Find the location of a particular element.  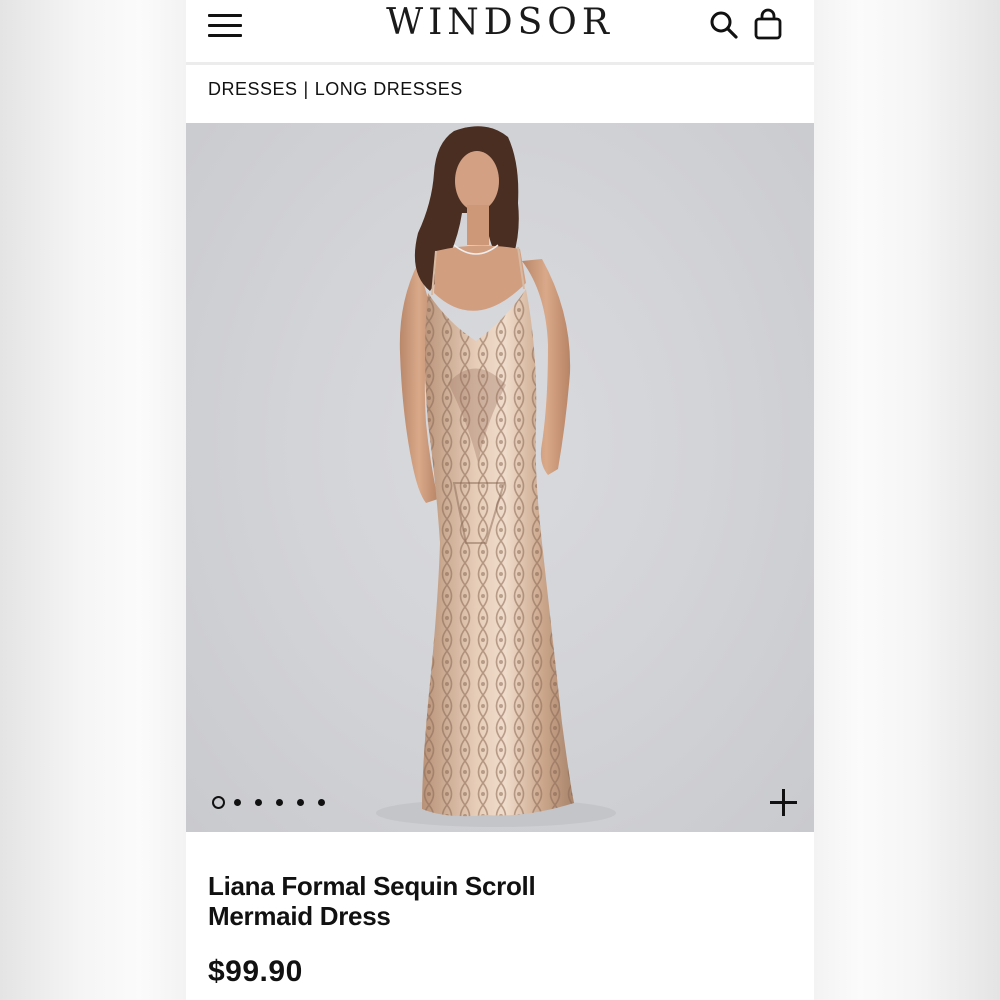

shopping-bag-icon is located at coordinates (768, 25).